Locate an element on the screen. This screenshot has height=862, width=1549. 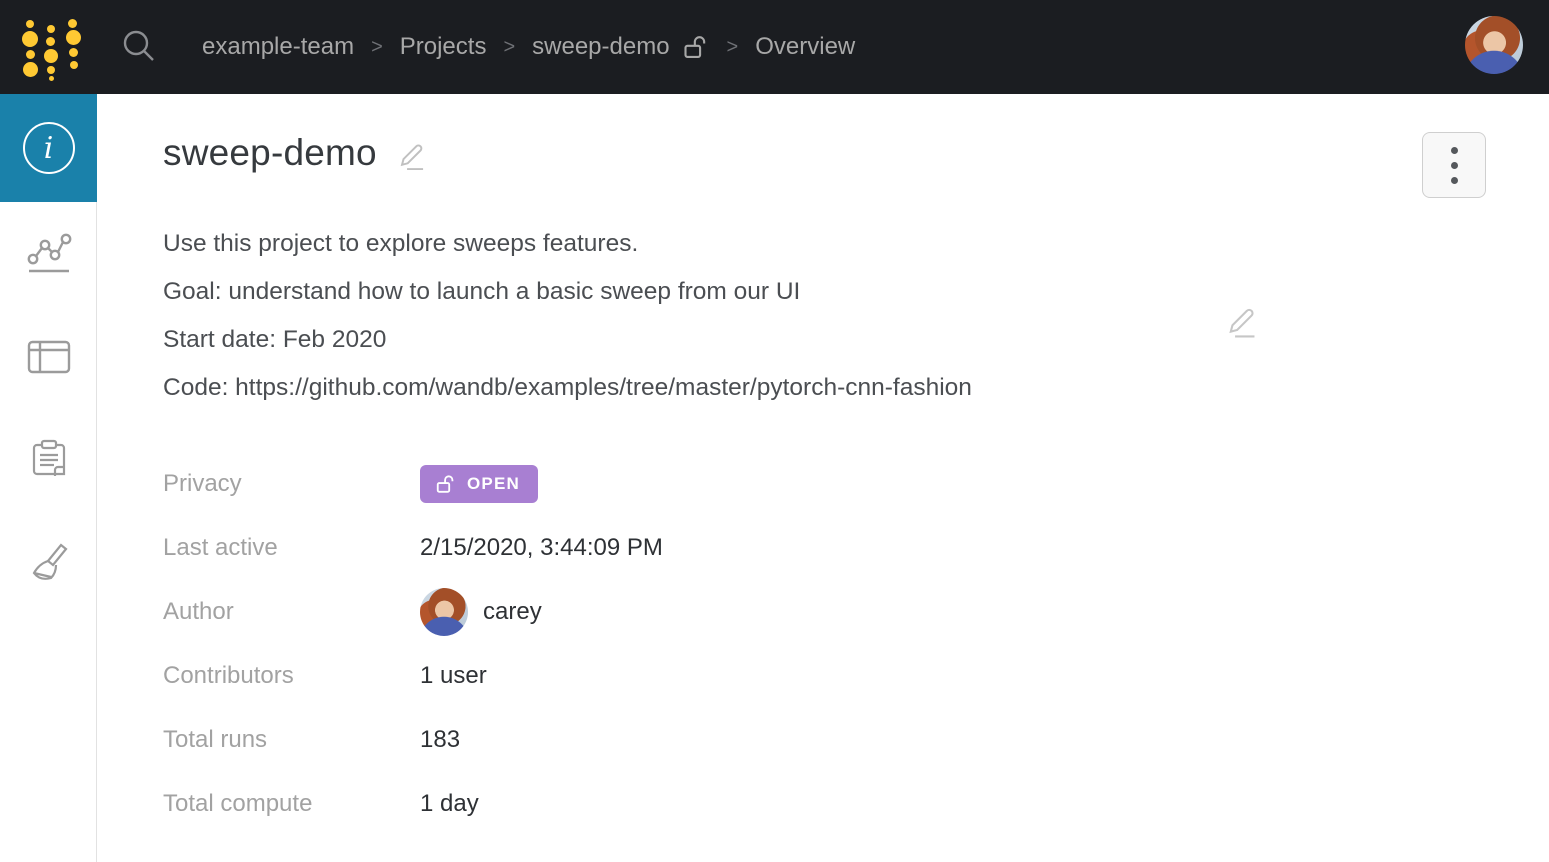
sidebar-item-sweeps is located at coordinates (48, 562).